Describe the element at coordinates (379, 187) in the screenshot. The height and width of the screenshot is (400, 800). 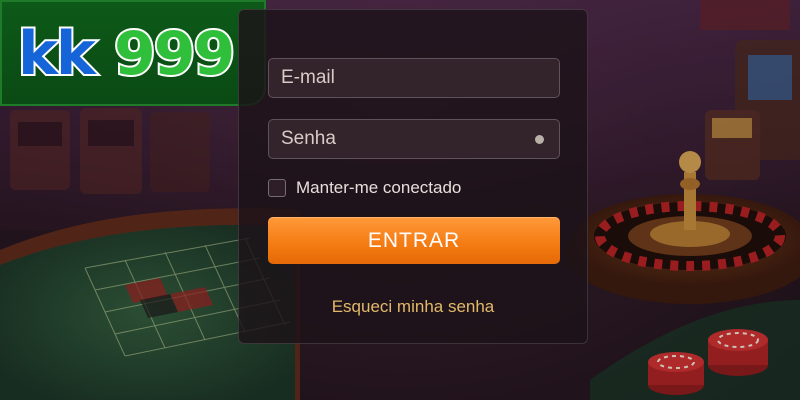
I see `remember-me-label: Manter-me conectado` at that location.